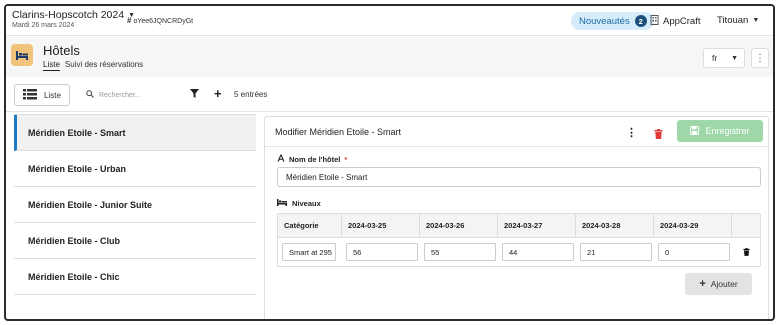 This screenshot has height=325, width=779. What do you see at coordinates (654, 21) in the screenshot?
I see `building-icon` at bounding box center [654, 21].